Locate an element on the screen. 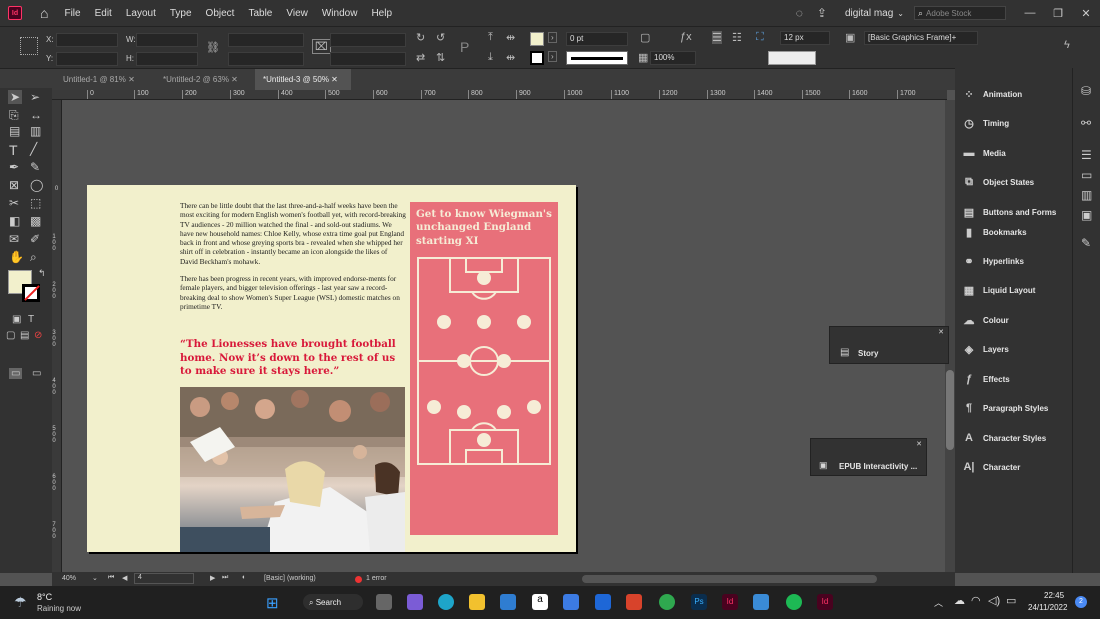  ellipse-tool-icon: ◯ is located at coordinates (36, 185).